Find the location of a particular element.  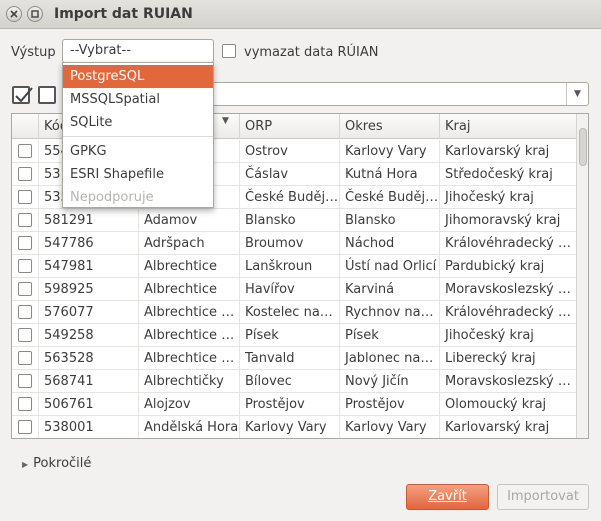

table-cell: 547786 is located at coordinates (89, 243).